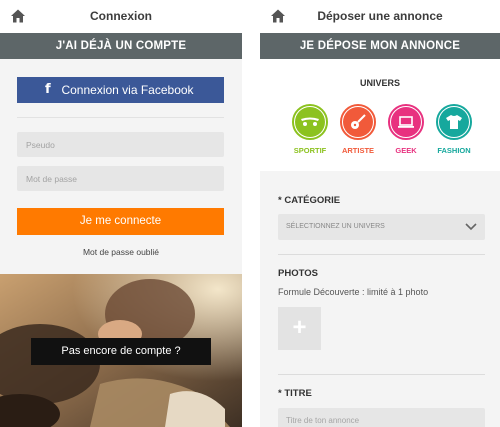  Describe the element at coordinates (406, 150) in the screenshot. I see `category-label: GEEK` at that location.